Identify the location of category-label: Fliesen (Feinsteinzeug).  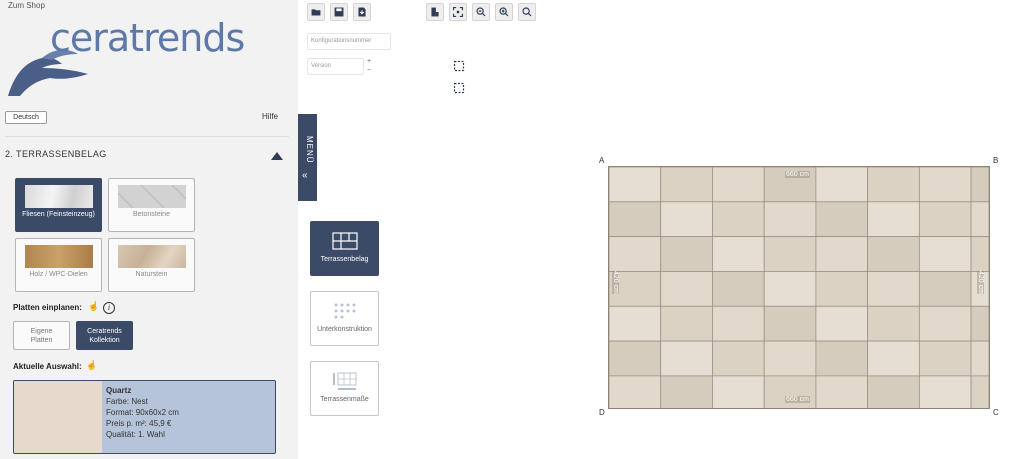
(58, 214).